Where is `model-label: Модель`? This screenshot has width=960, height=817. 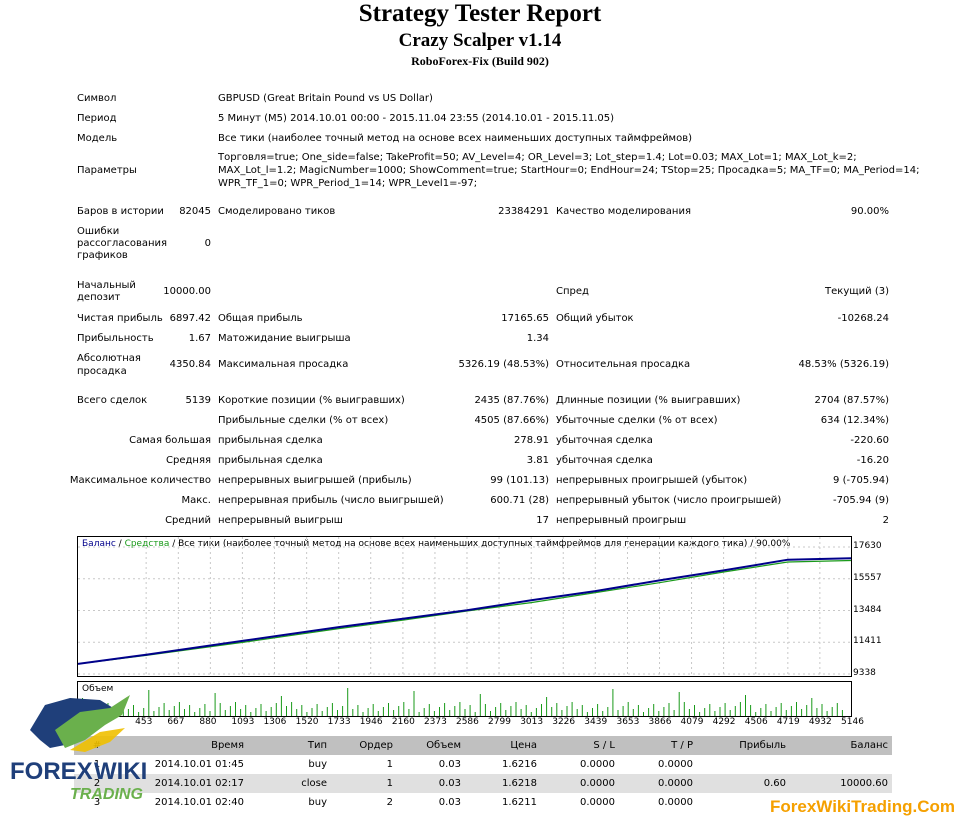 model-label: Модель is located at coordinates (97, 138).